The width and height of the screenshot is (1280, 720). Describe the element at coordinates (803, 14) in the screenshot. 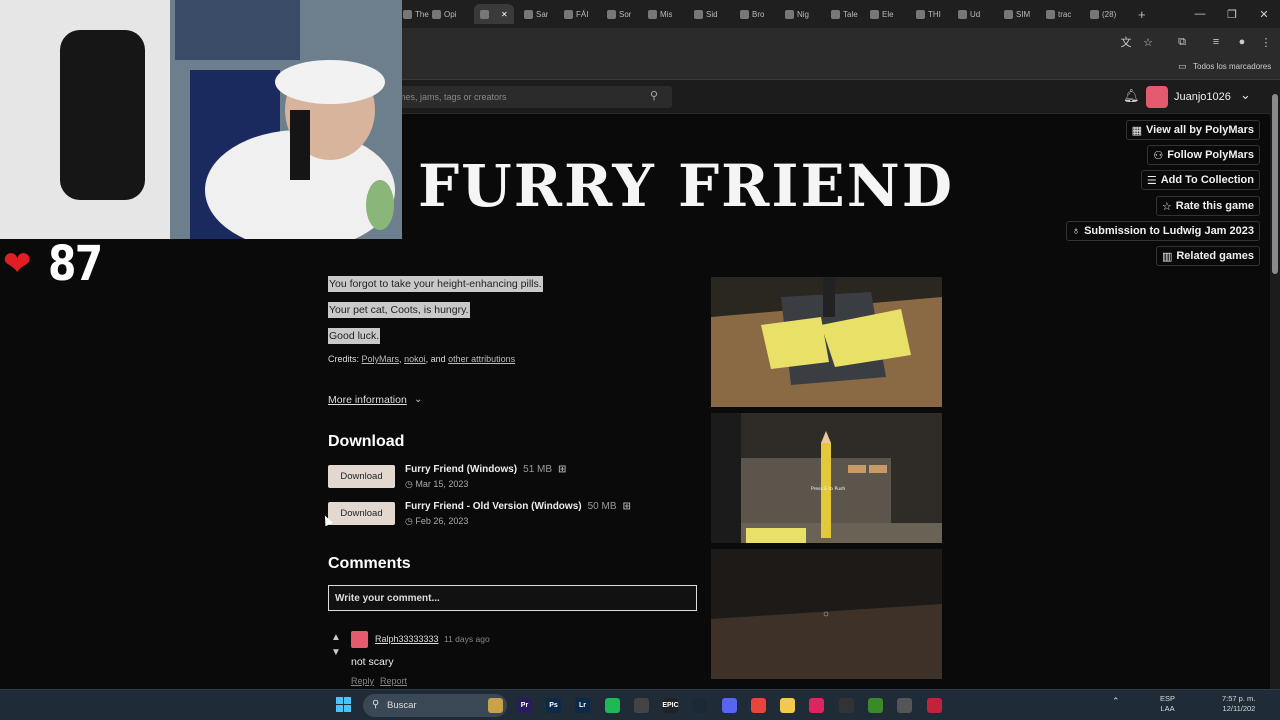

I see `tab-label: Nig` at that location.